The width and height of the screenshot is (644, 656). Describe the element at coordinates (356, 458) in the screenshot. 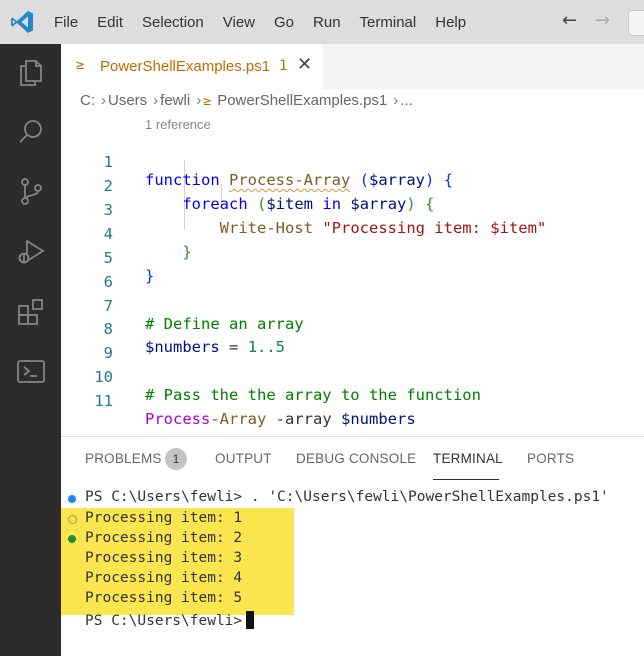

I see `tab-debug-console: DEBUG CONSOLE` at that location.